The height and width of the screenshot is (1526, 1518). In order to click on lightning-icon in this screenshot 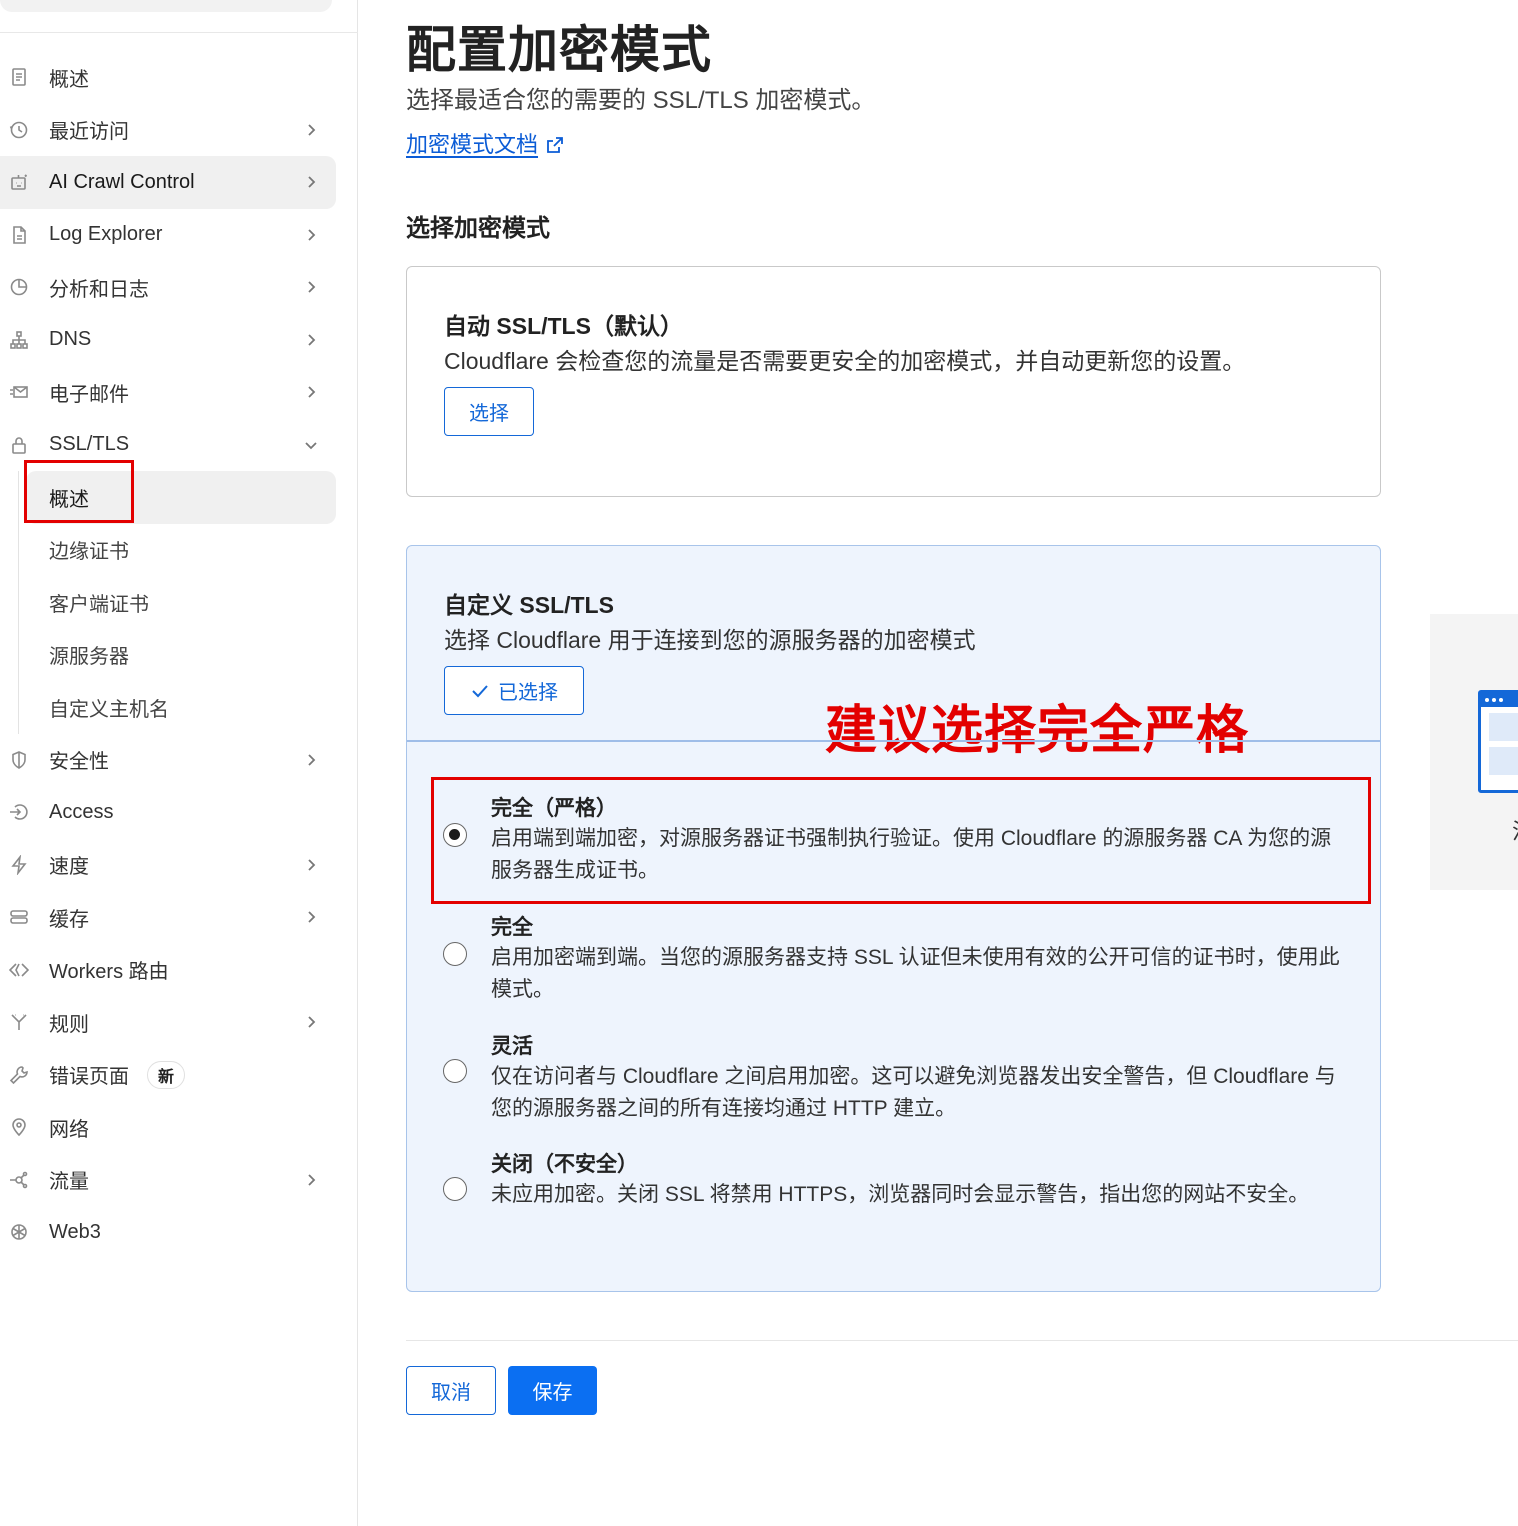, I will do `click(19, 865)`.